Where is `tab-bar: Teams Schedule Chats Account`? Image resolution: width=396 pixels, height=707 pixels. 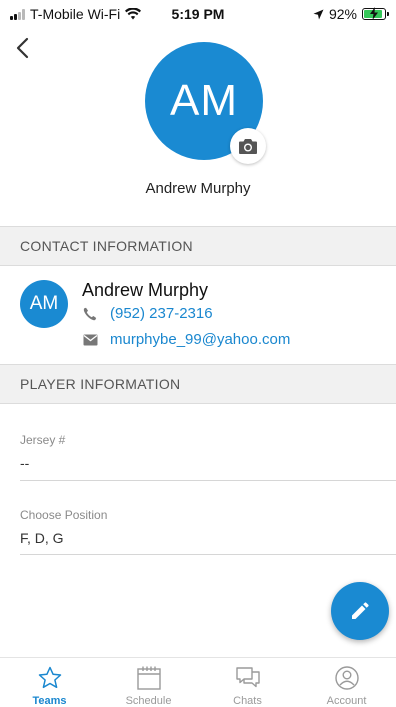 tab-bar: Teams Schedule Chats Account is located at coordinates (198, 682).